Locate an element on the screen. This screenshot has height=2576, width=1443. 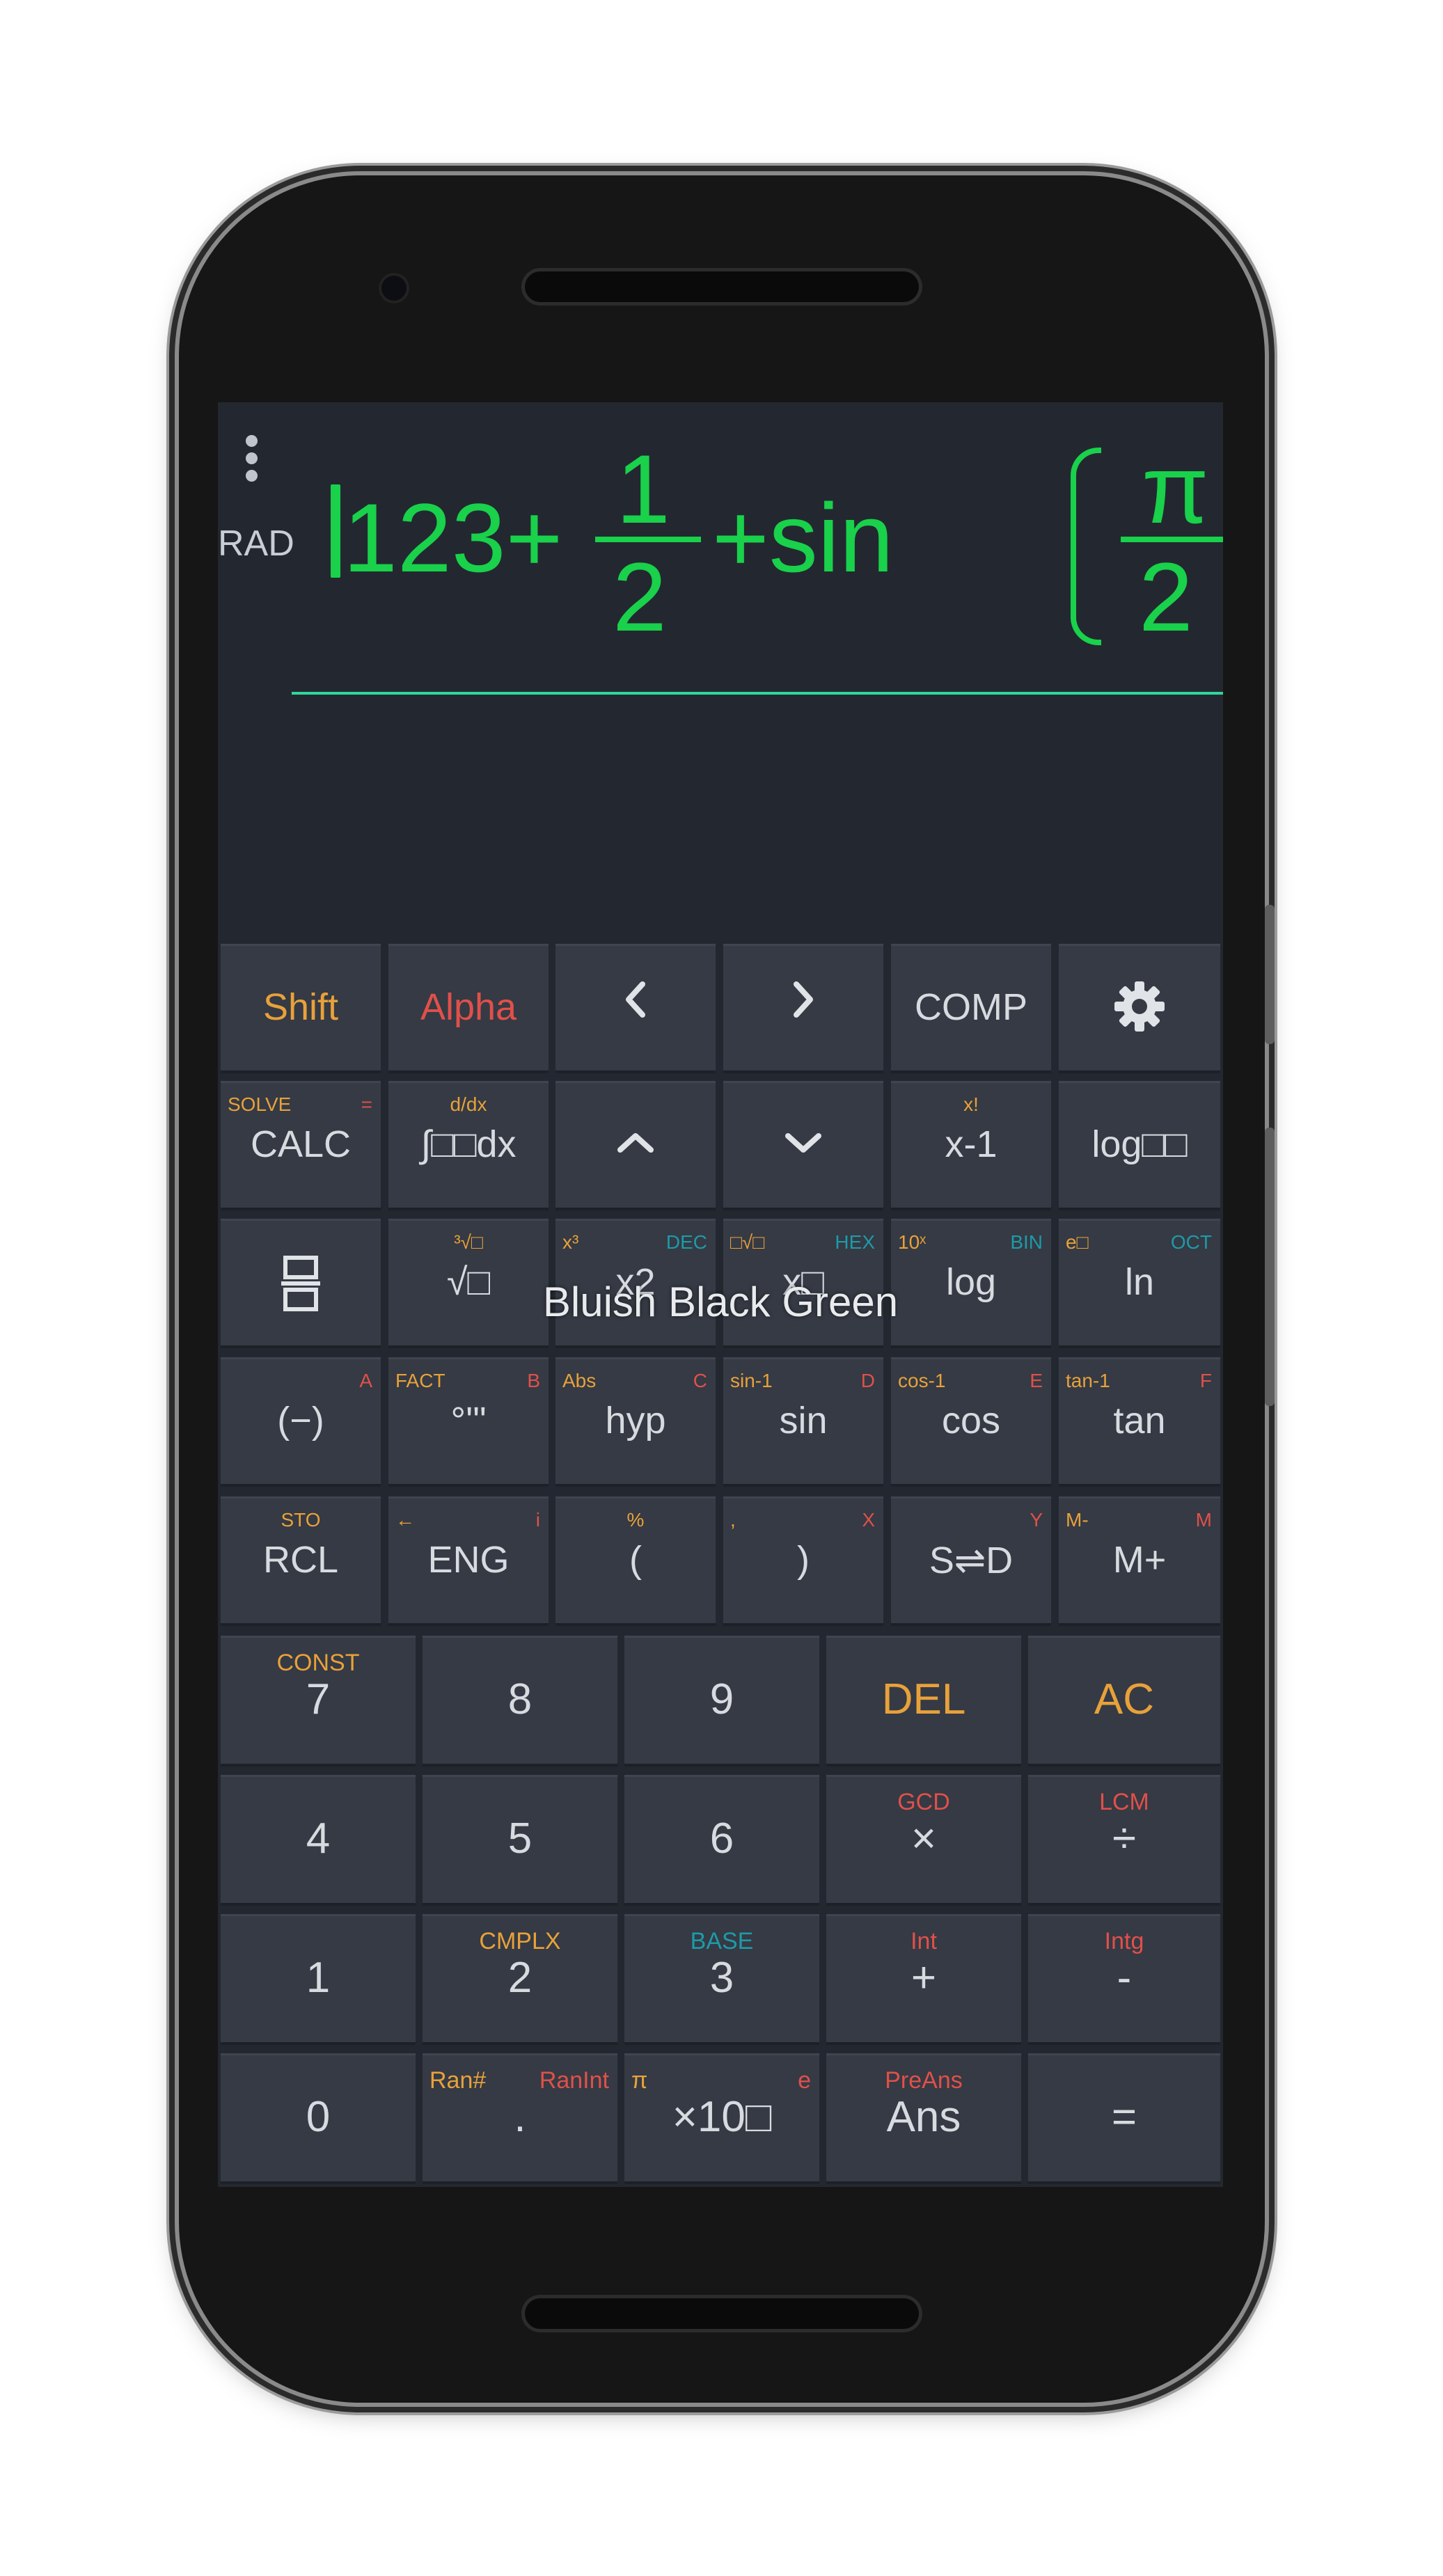
multiply-key: GCD × is located at coordinates (923, 1840).